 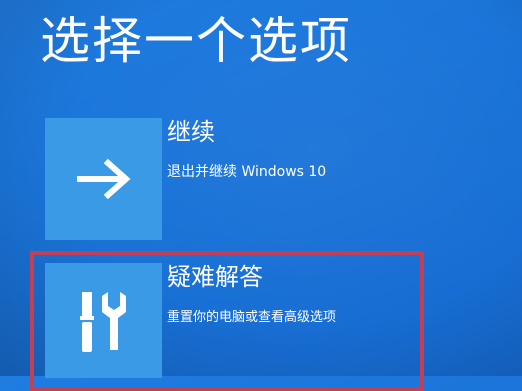 I want to click on troubleshoot-label: 疑难解答, so click(x=215, y=277).